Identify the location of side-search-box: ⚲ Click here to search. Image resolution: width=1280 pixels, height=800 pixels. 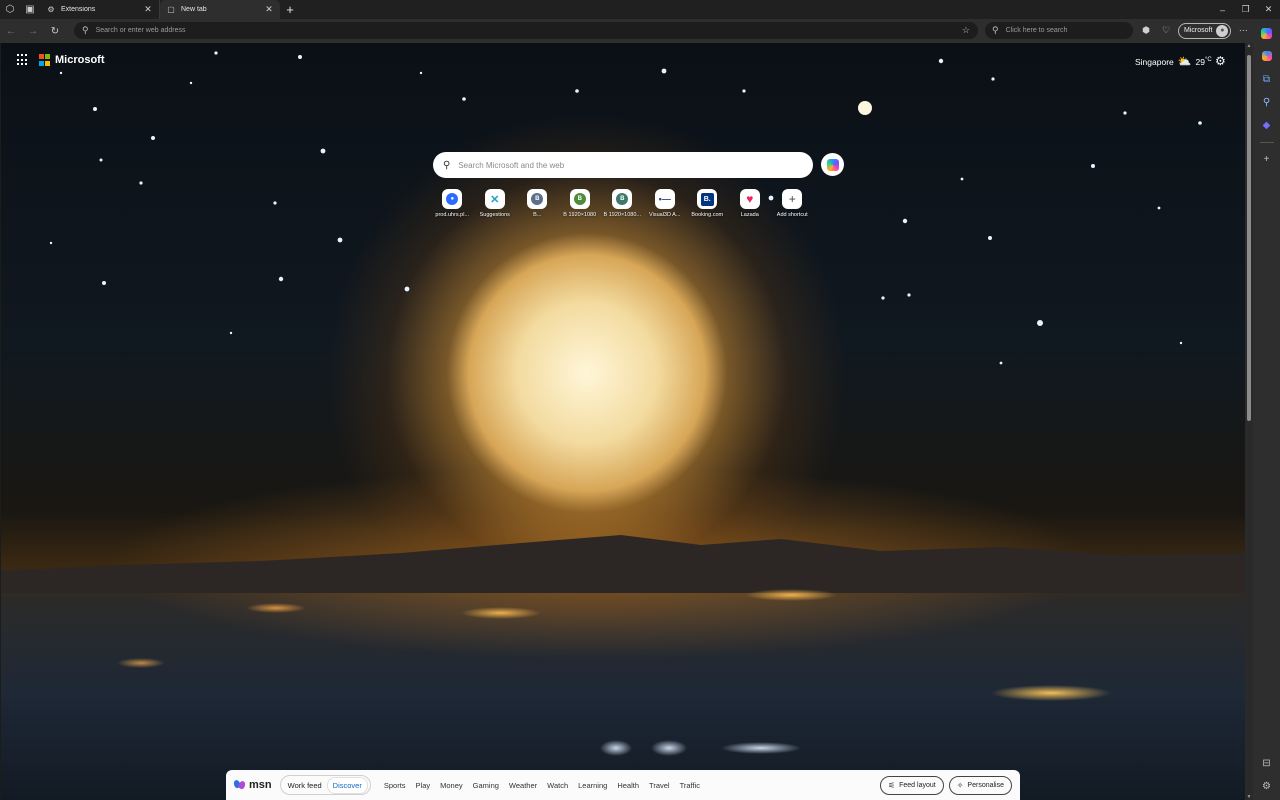
(1059, 30).